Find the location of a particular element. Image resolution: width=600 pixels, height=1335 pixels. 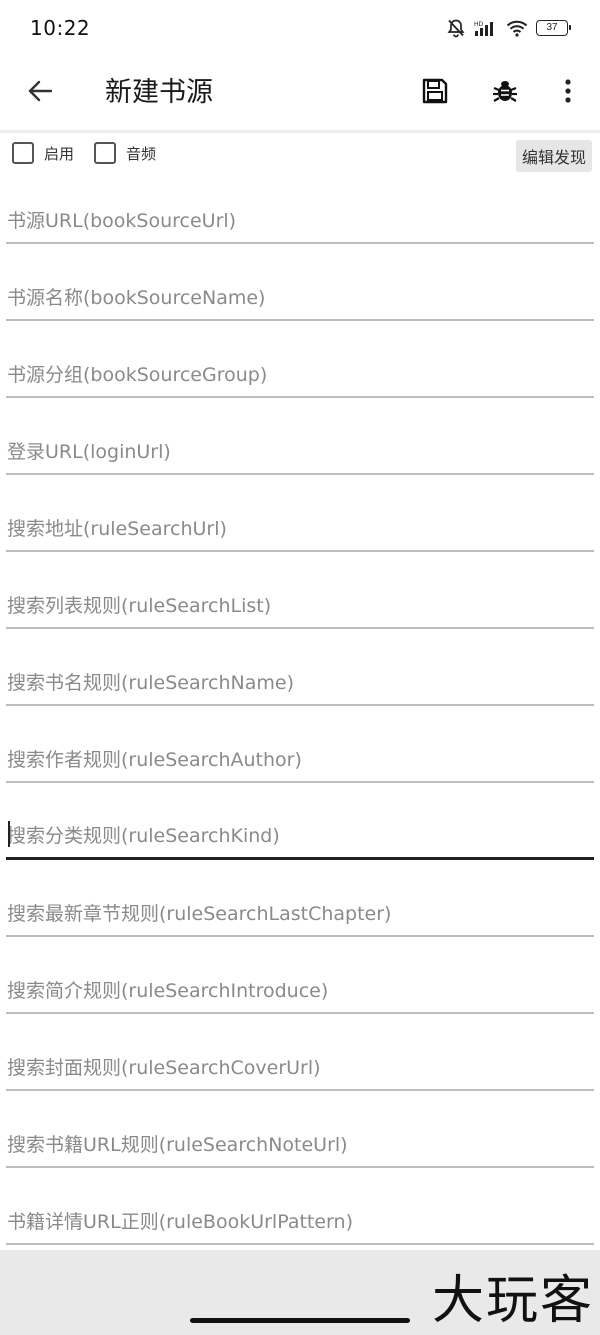

status-time: 10:22 is located at coordinates (60, 27).